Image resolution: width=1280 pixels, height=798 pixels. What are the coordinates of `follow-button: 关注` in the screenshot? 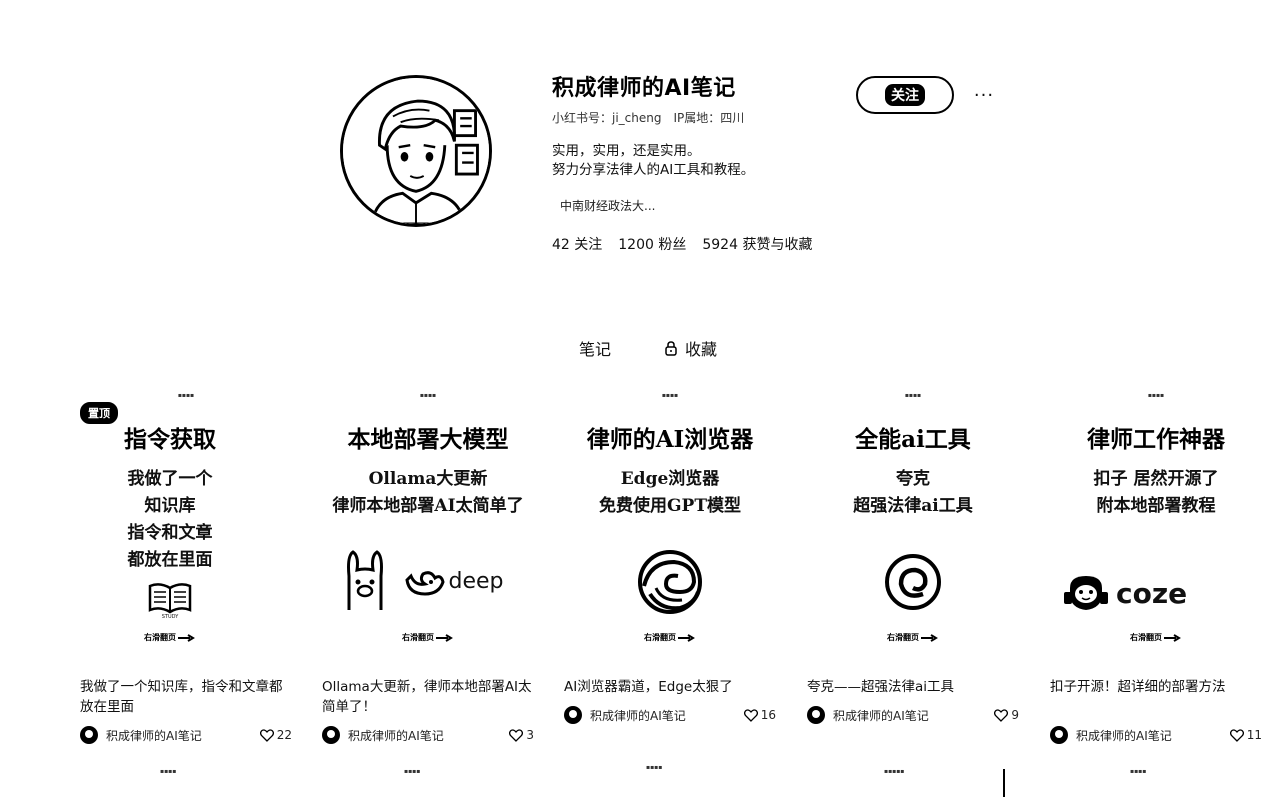 It's located at (905, 95).